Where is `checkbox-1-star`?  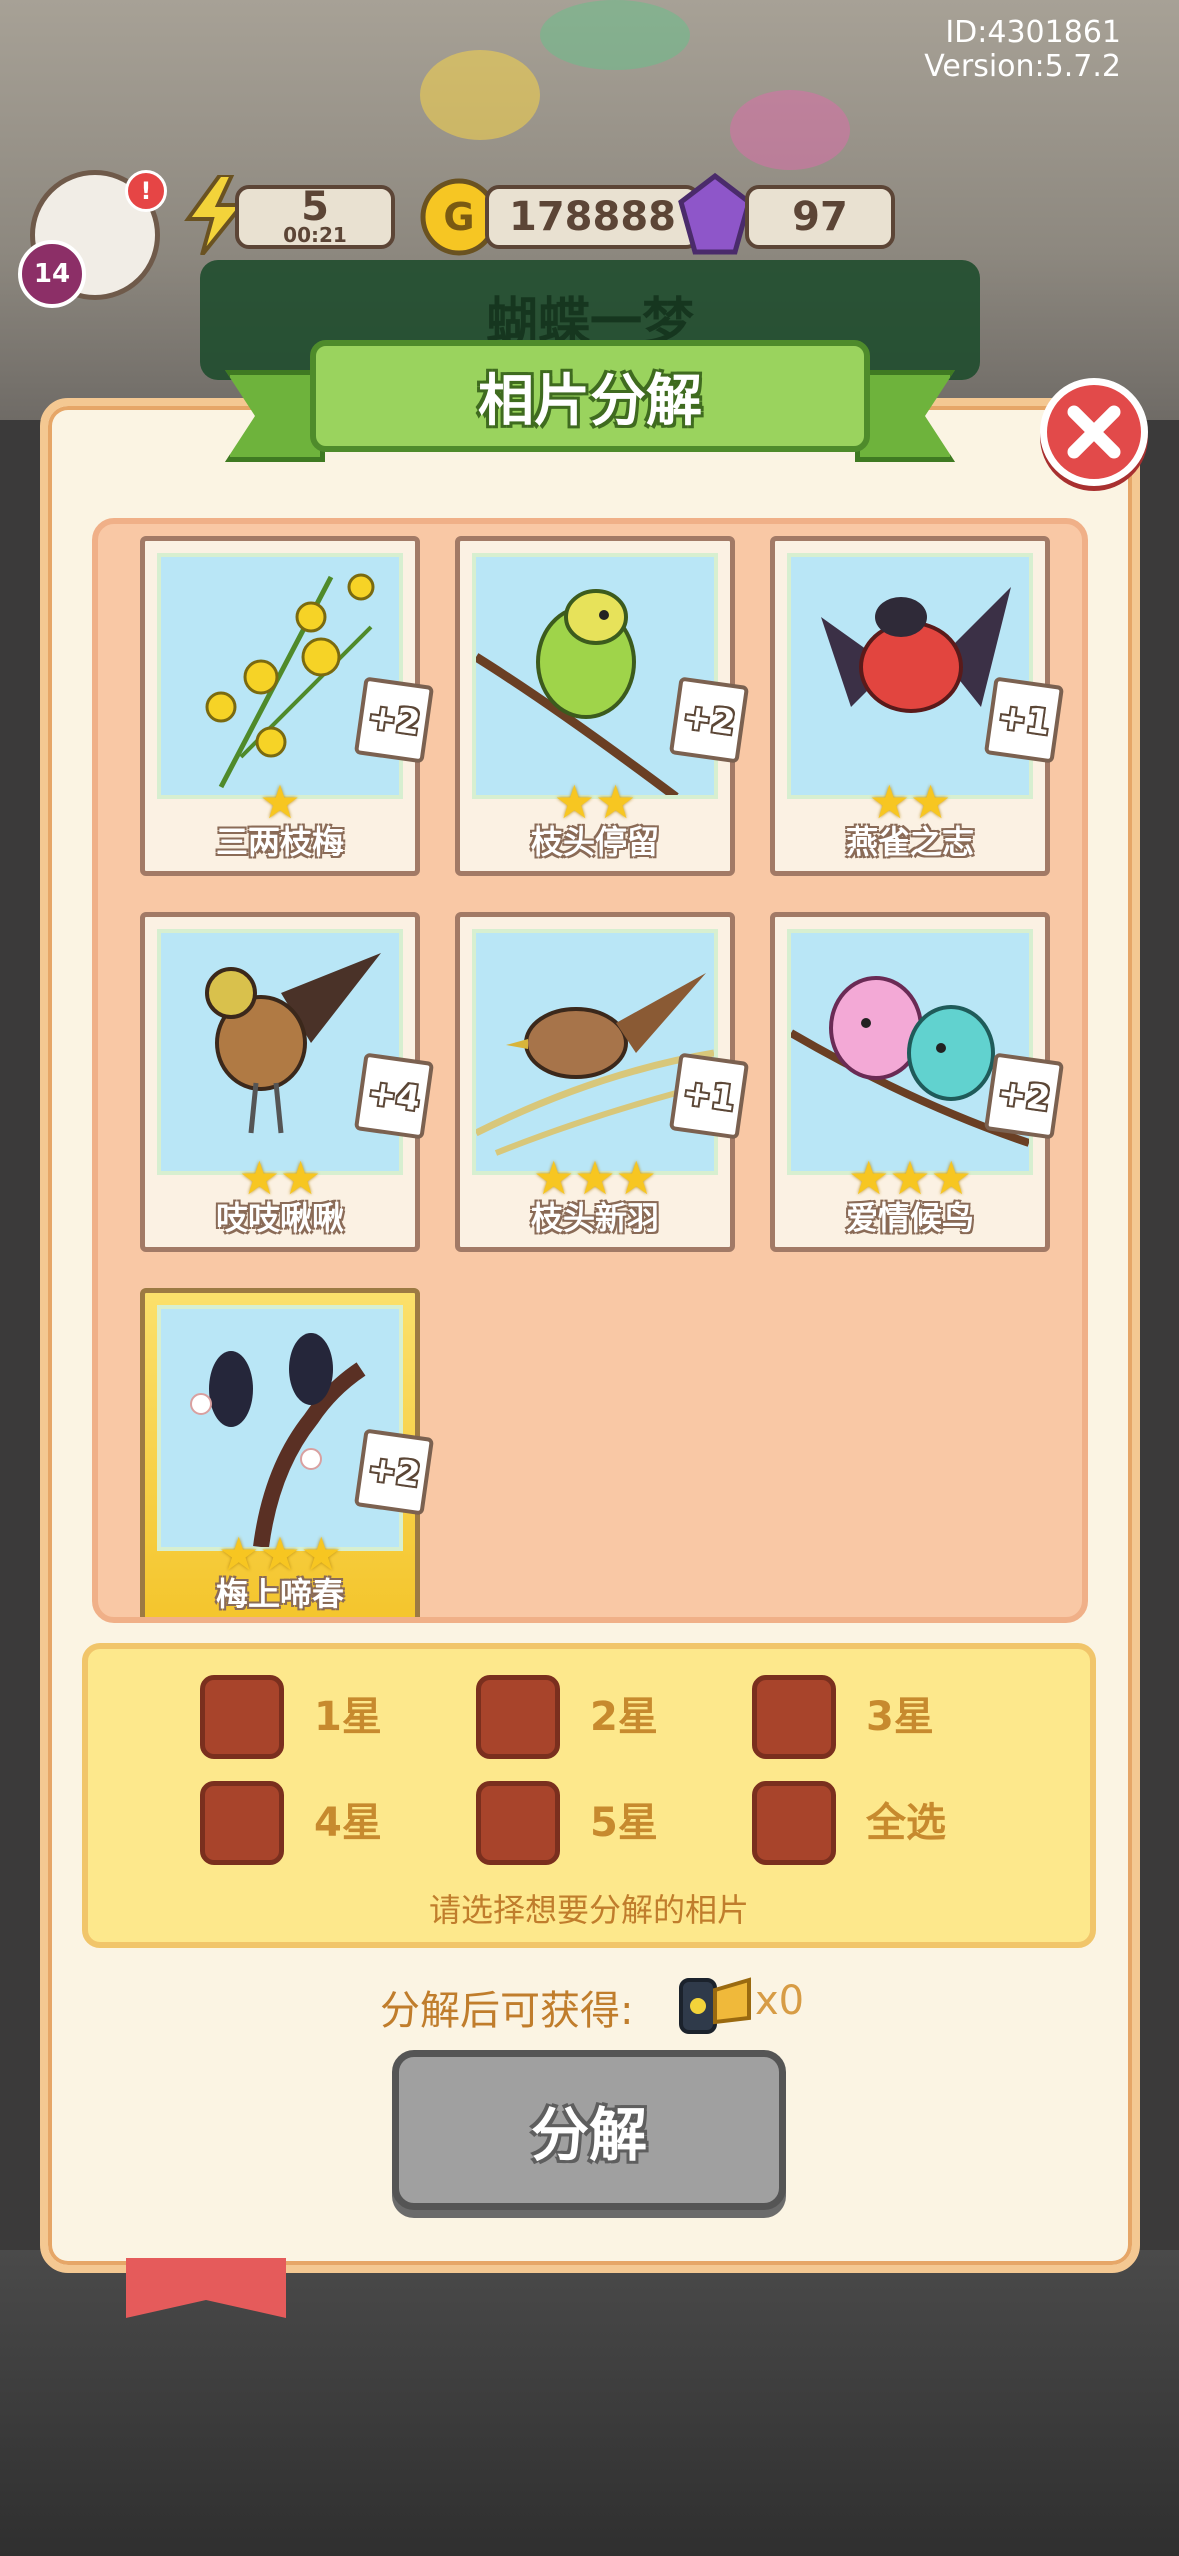 checkbox-1-star is located at coordinates (242, 1717).